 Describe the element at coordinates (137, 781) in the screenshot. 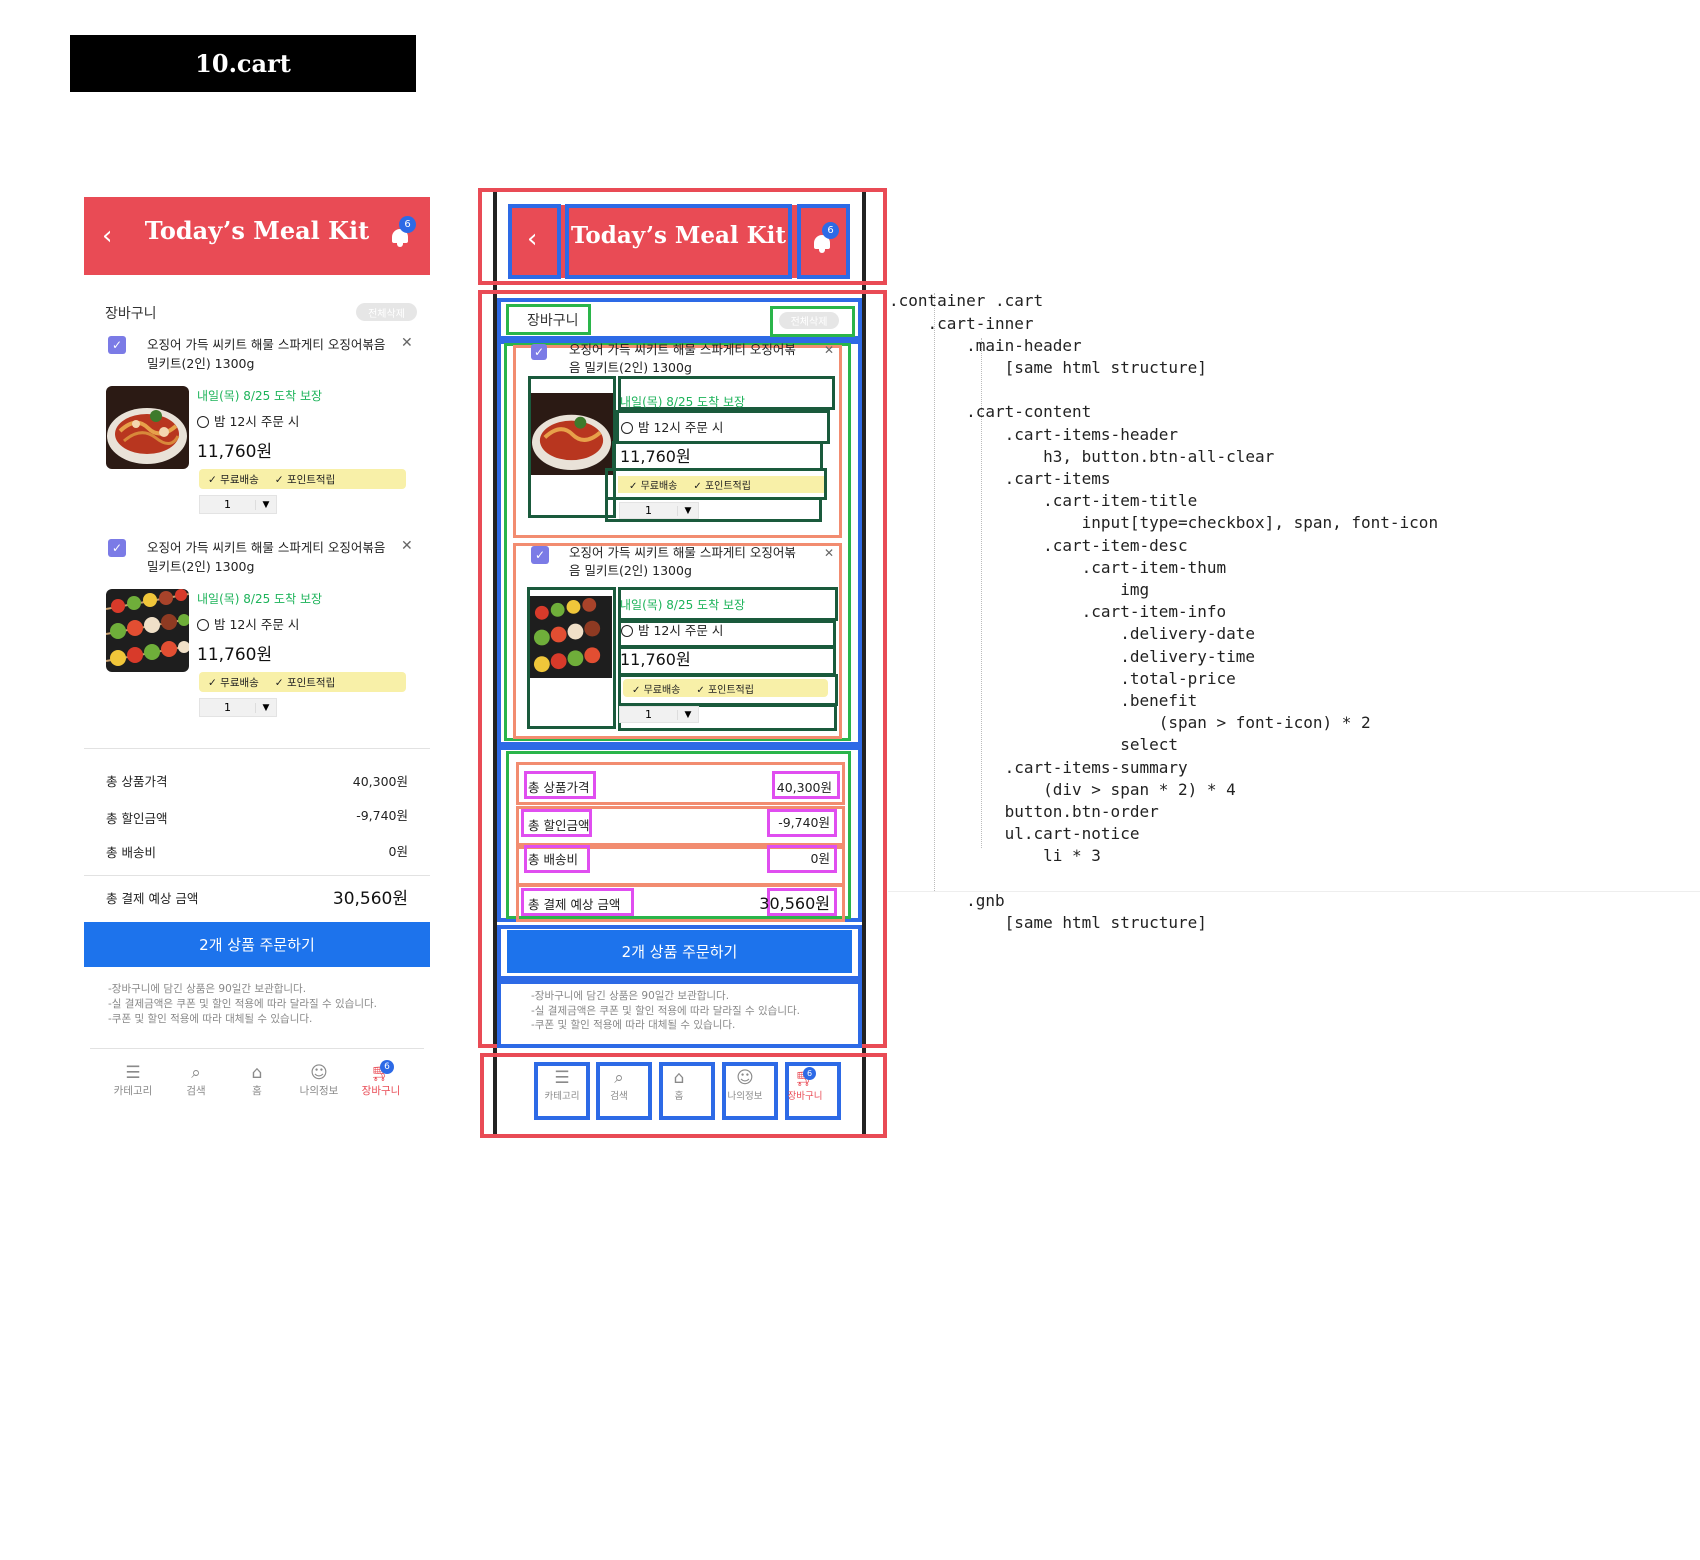

I see `summary-label: 총 상품가격` at that location.